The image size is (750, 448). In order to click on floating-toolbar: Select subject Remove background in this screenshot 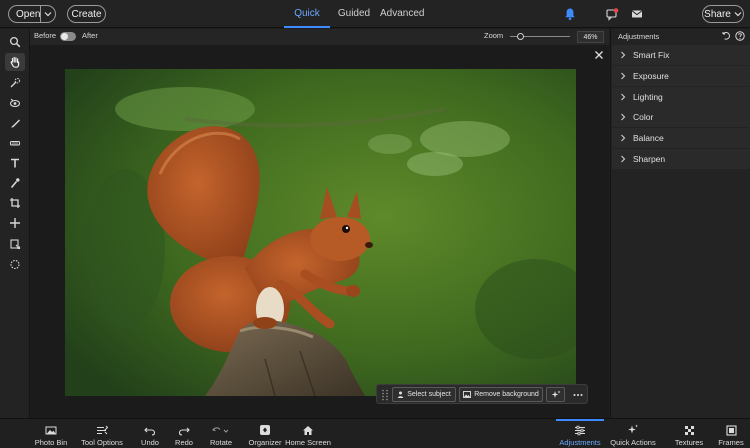, I will do `click(482, 394)`.